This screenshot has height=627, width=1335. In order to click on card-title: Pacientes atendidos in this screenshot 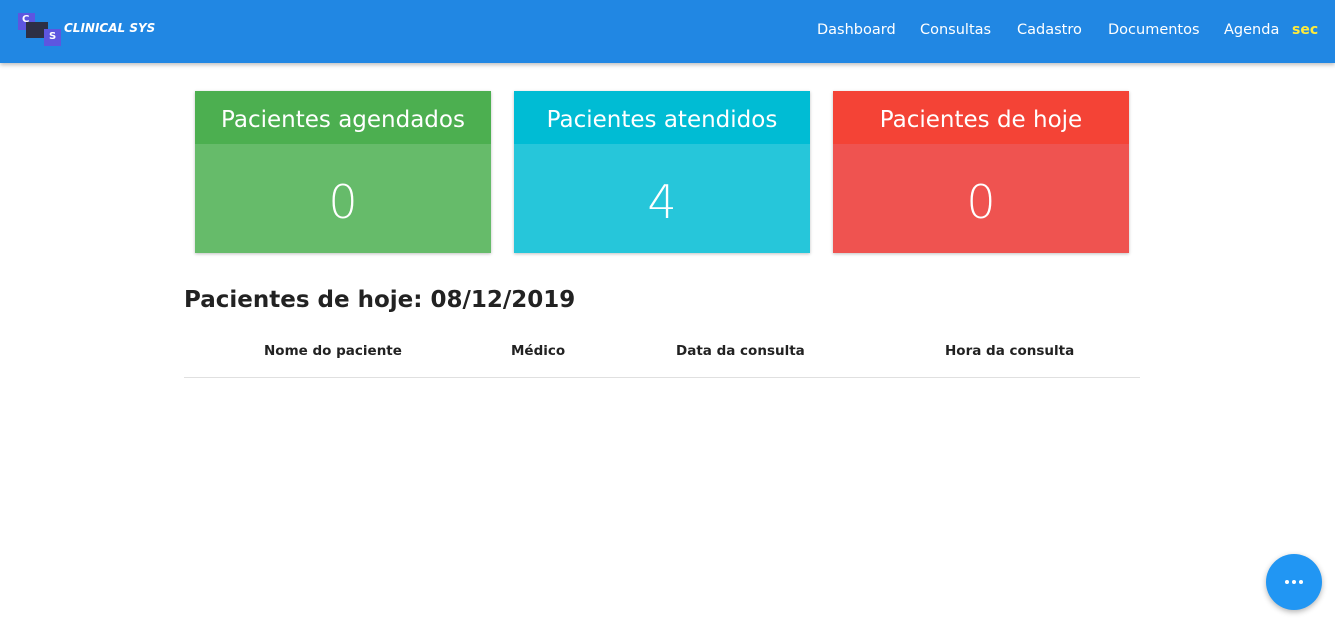, I will do `click(662, 117)`.